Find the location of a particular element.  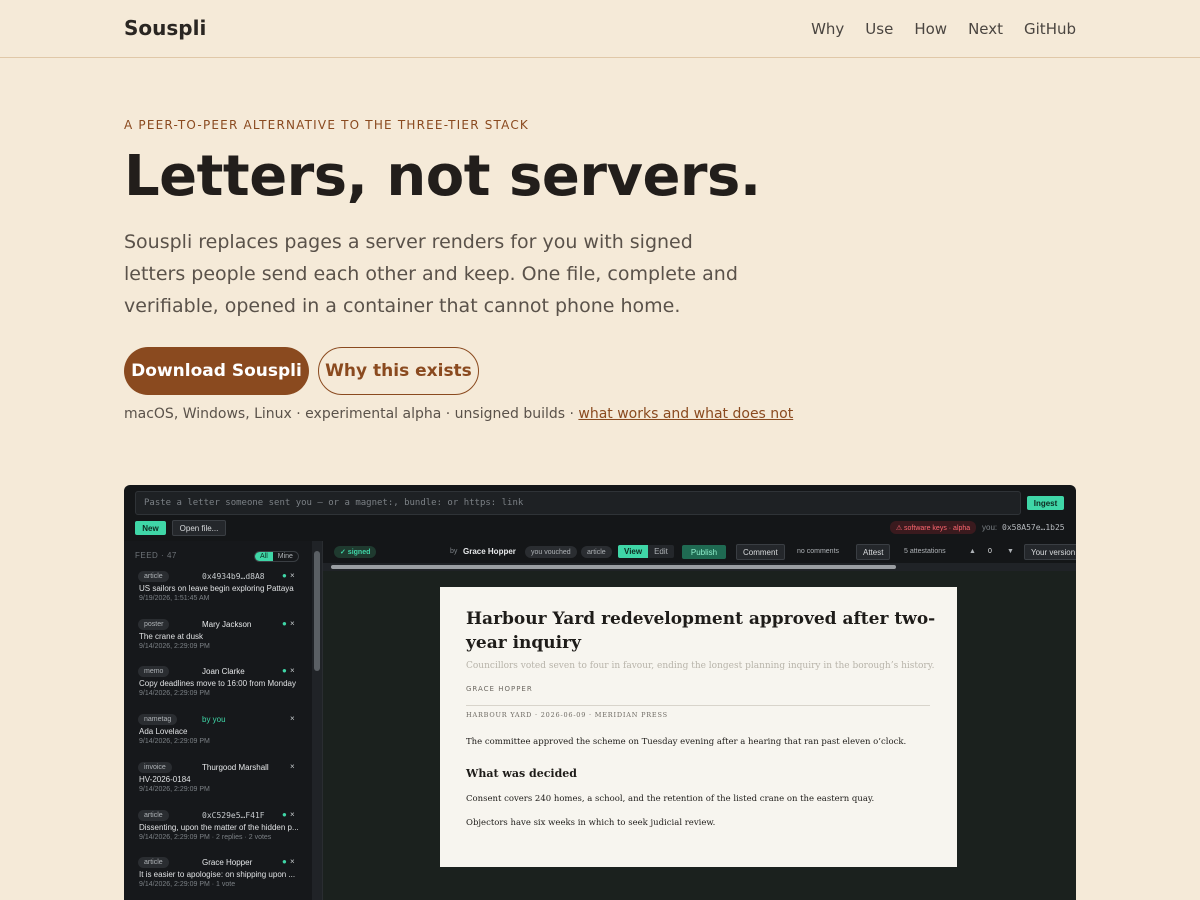

feed-item-author: 0x4934b9…d8A8 is located at coordinates (233, 576).